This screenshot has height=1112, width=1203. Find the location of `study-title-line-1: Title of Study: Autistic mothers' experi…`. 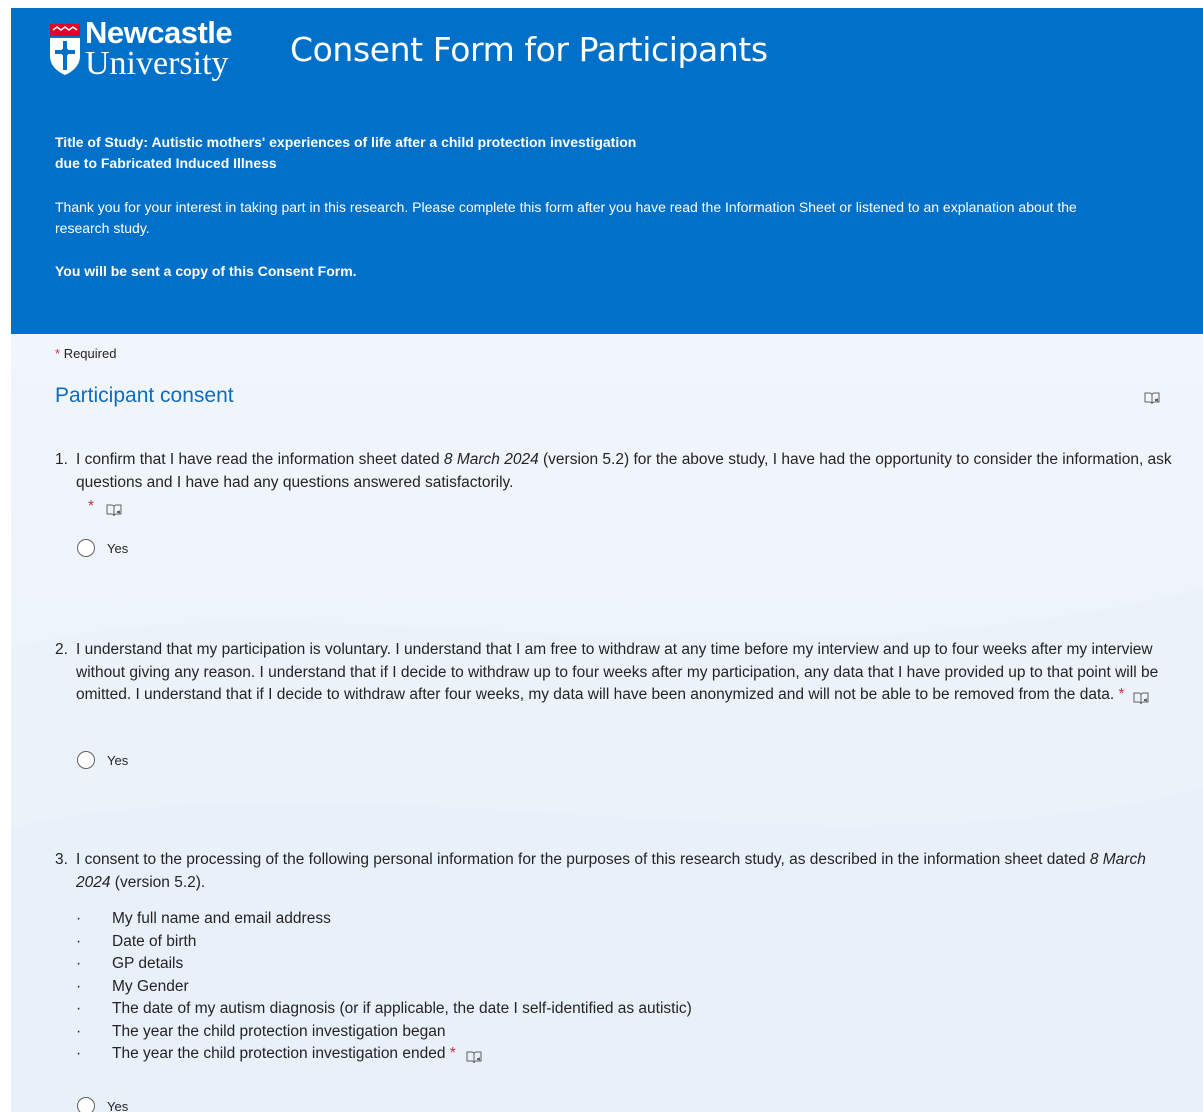

study-title-line-1: Title of Study: Autistic mothers' experi… is located at coordinates (346, 142).